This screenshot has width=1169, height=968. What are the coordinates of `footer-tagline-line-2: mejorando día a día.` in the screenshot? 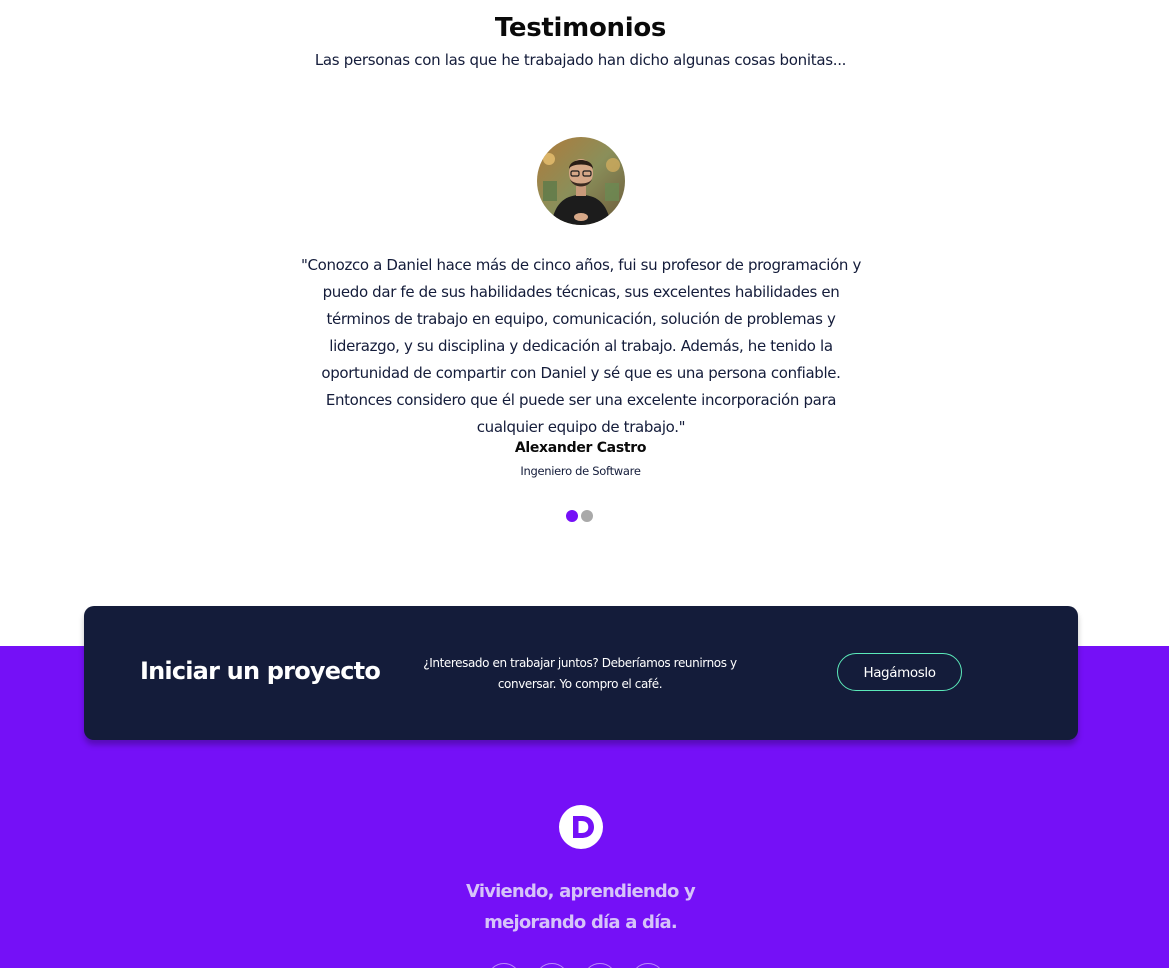 It's located at (581, 922).